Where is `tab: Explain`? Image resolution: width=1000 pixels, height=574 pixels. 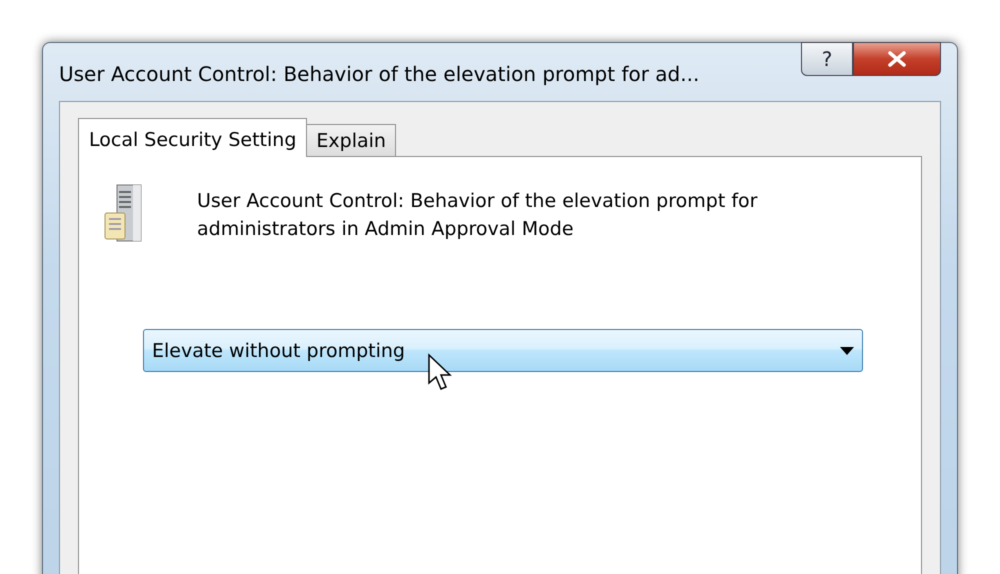 tab: Explain is located at coordinates (351, 140).